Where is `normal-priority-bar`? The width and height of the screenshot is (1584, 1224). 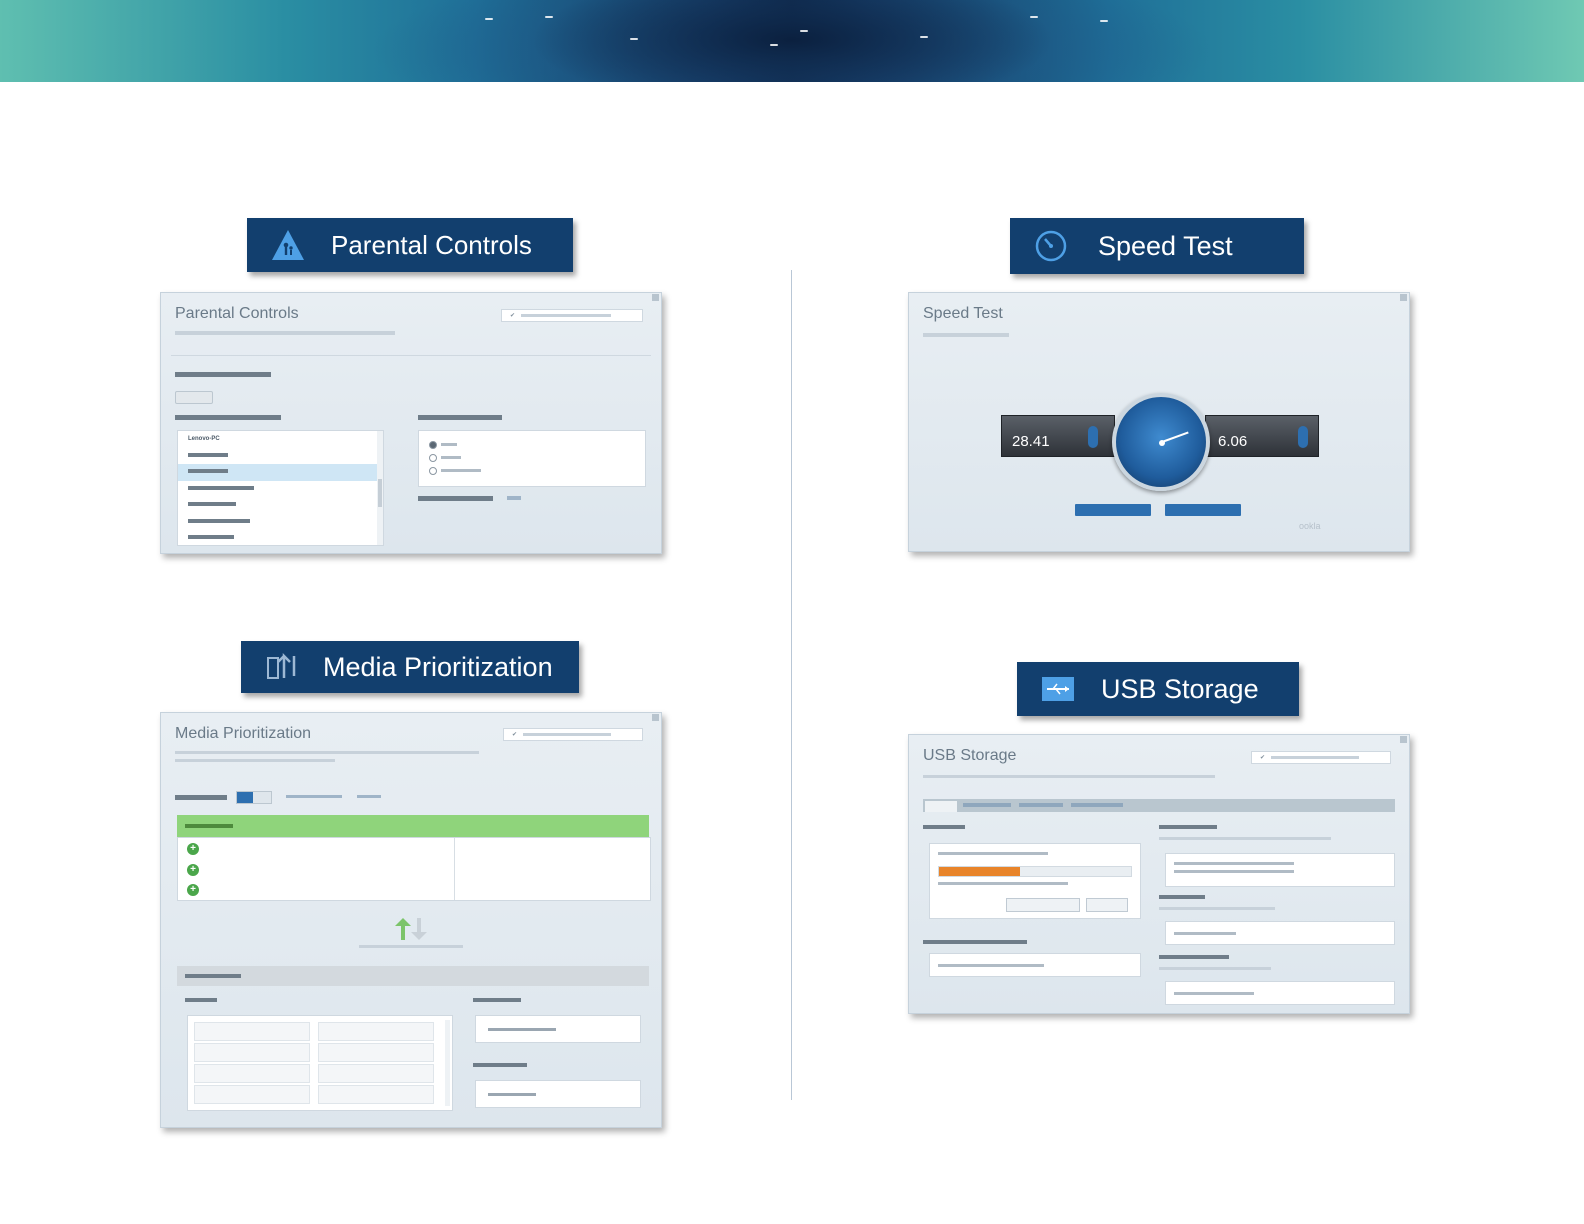
normal-priority-bar is located at coordinates (413, 976).